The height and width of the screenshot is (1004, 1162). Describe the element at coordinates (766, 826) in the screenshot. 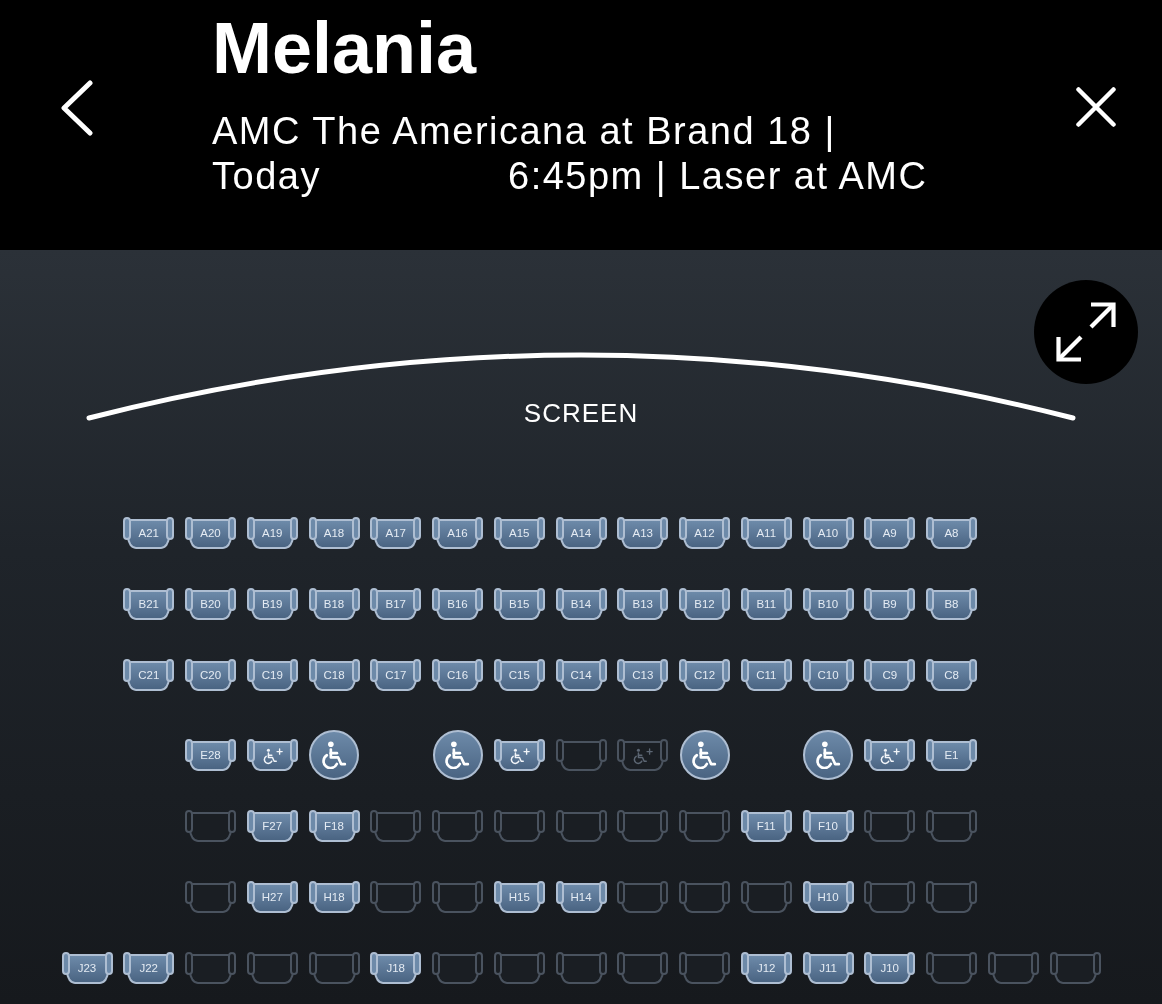

I see `seat: F11` at that location.